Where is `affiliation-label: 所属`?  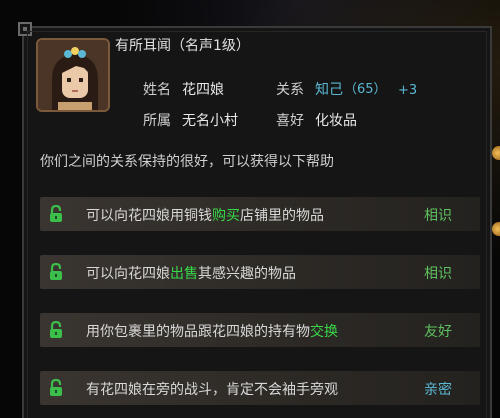
affiliation-label: 所属 is located at coordinates (157, 121).